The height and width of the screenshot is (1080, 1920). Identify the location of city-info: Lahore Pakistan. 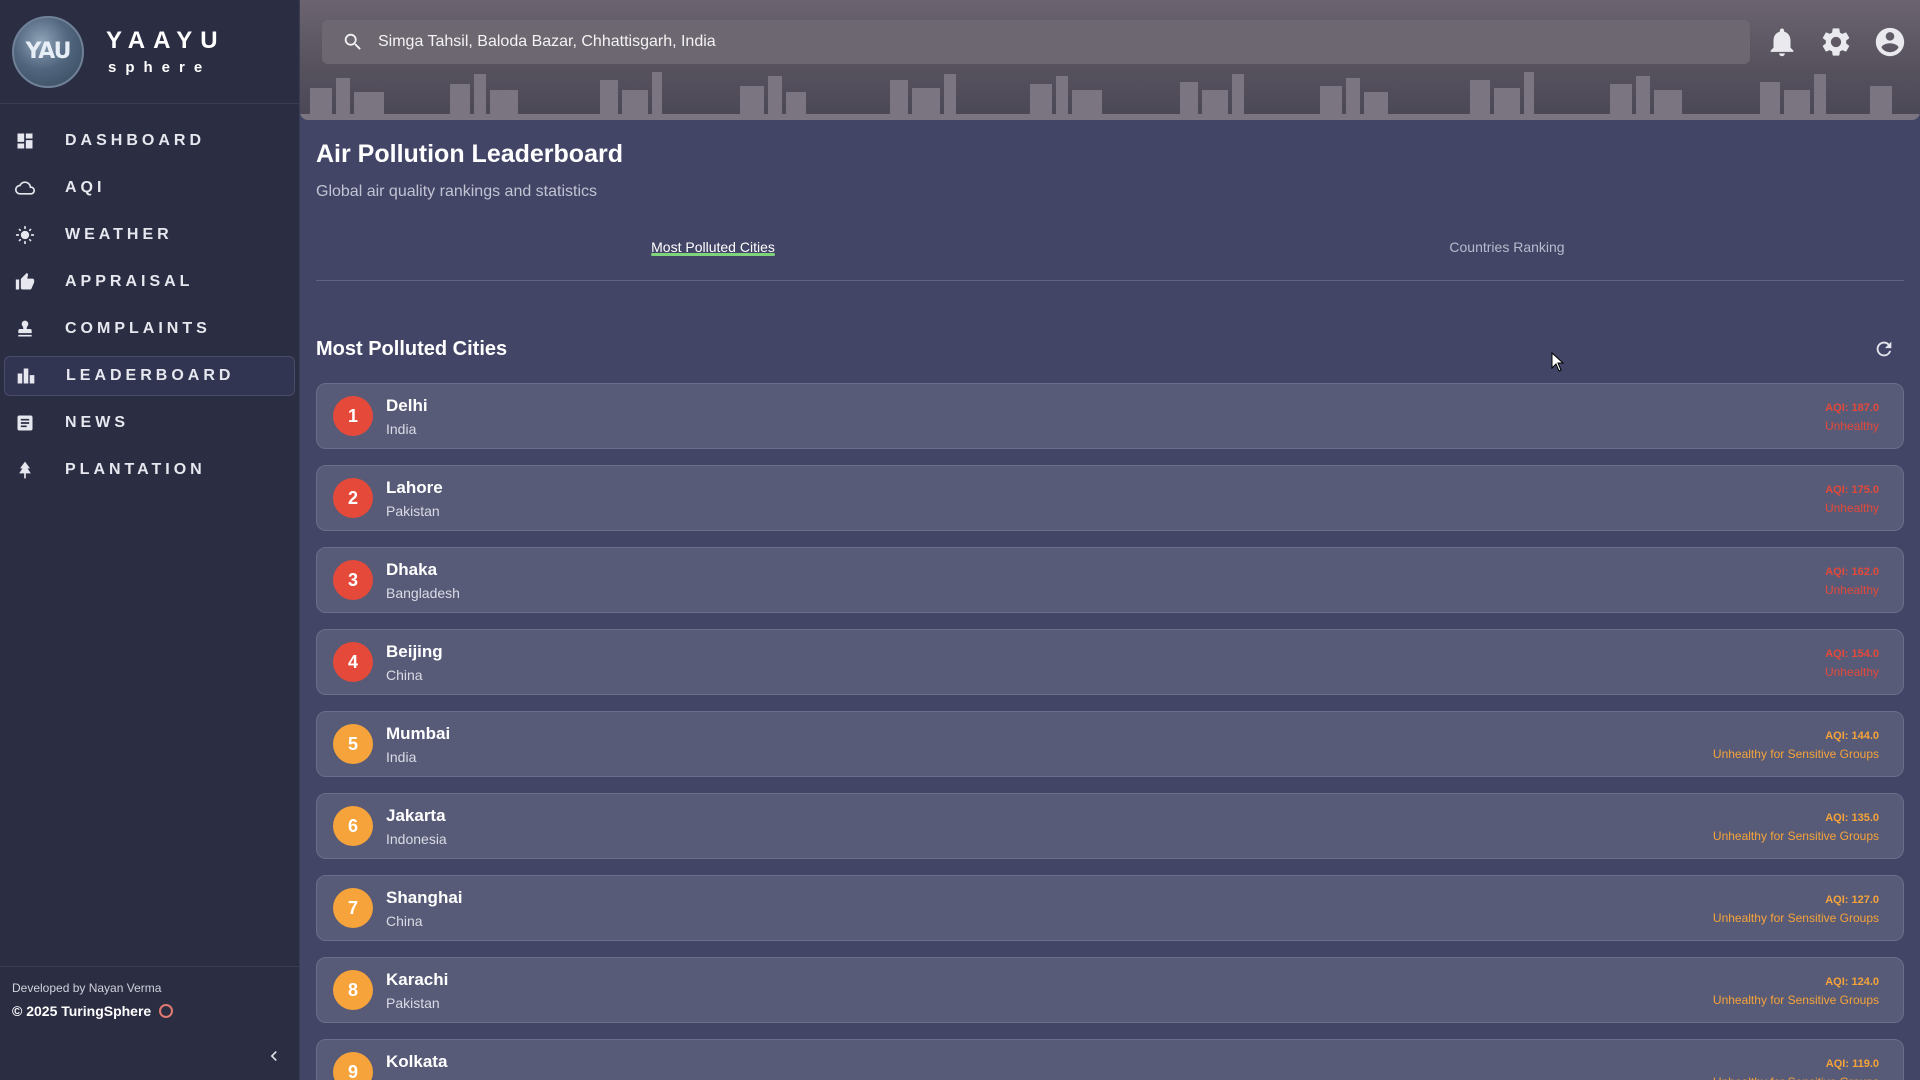
(414, 498).